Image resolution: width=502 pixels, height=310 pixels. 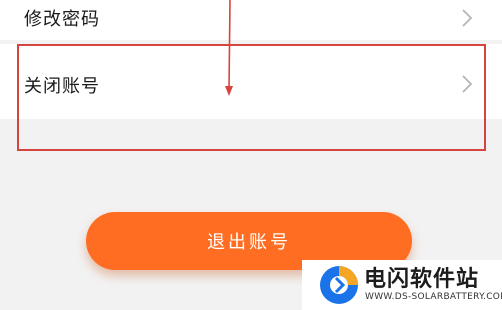 What do you see at coordinates (422, 279) in the screenshot?
I see `watermark-name: 电闪软件站` at bounding box center [422, 279].